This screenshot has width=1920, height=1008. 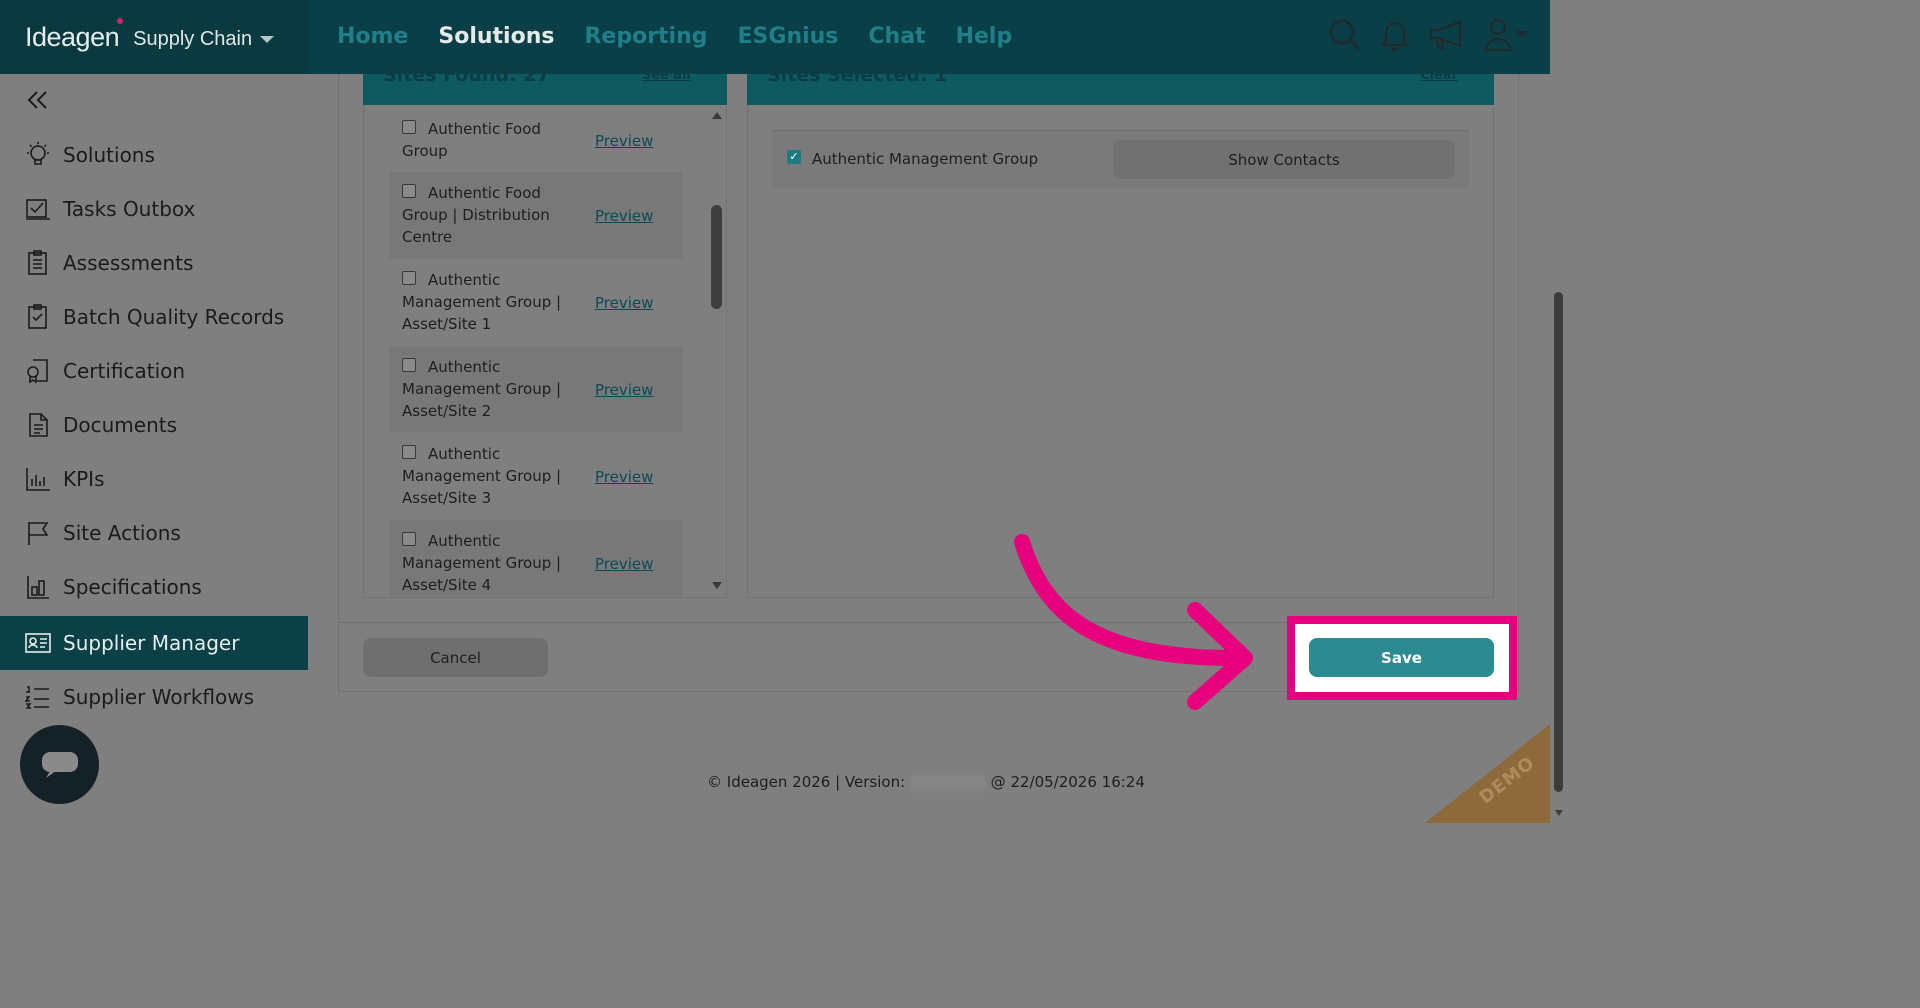 What do you see at coordinates (1065, 782) in the screenshot?
I see `copyright-date: @ 22/05/2026 16:24` at bounding box center [1065, 782].